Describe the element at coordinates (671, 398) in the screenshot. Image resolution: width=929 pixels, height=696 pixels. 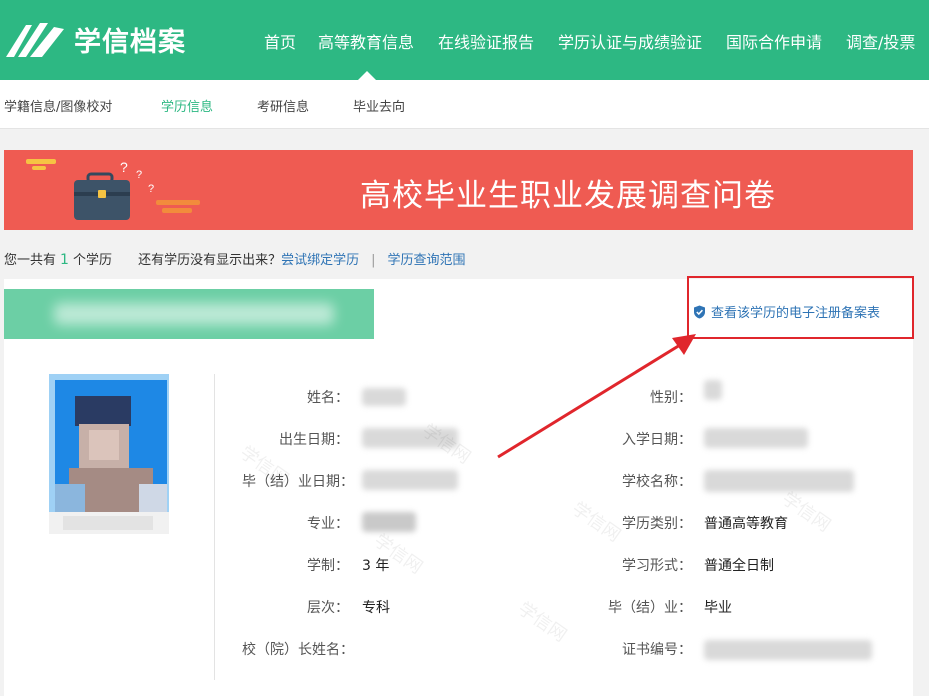
I see `label-gender: 性别：` at that location.